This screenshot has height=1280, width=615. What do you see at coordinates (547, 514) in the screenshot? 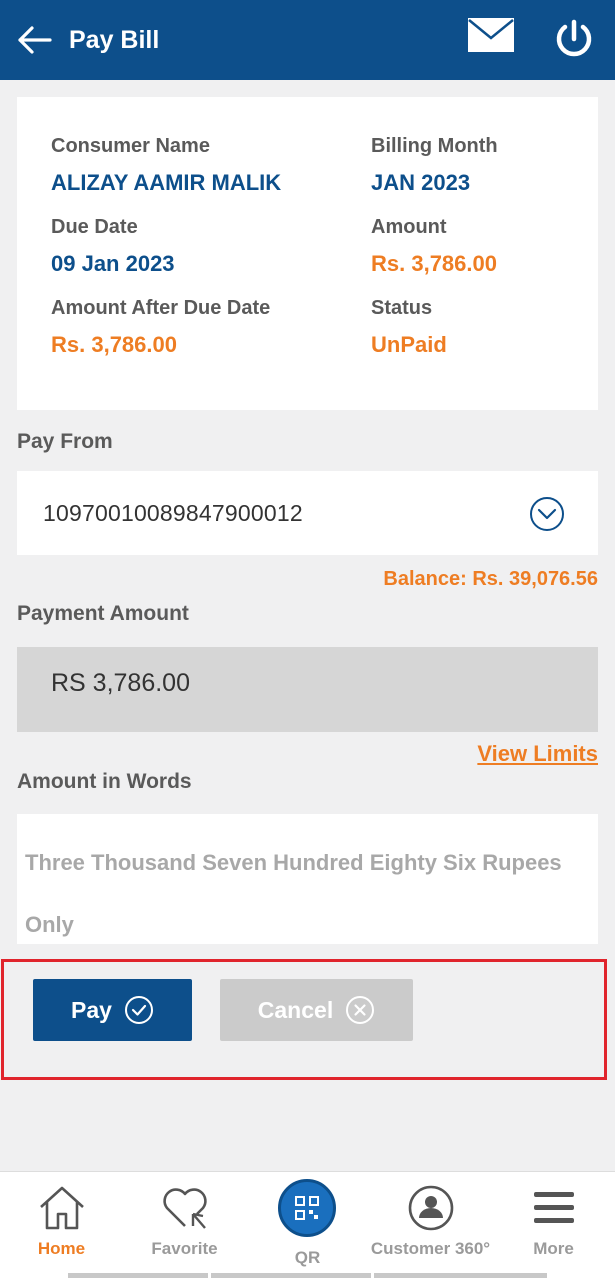
I see `chevron-down-icon` at bounding box center [547, 514].